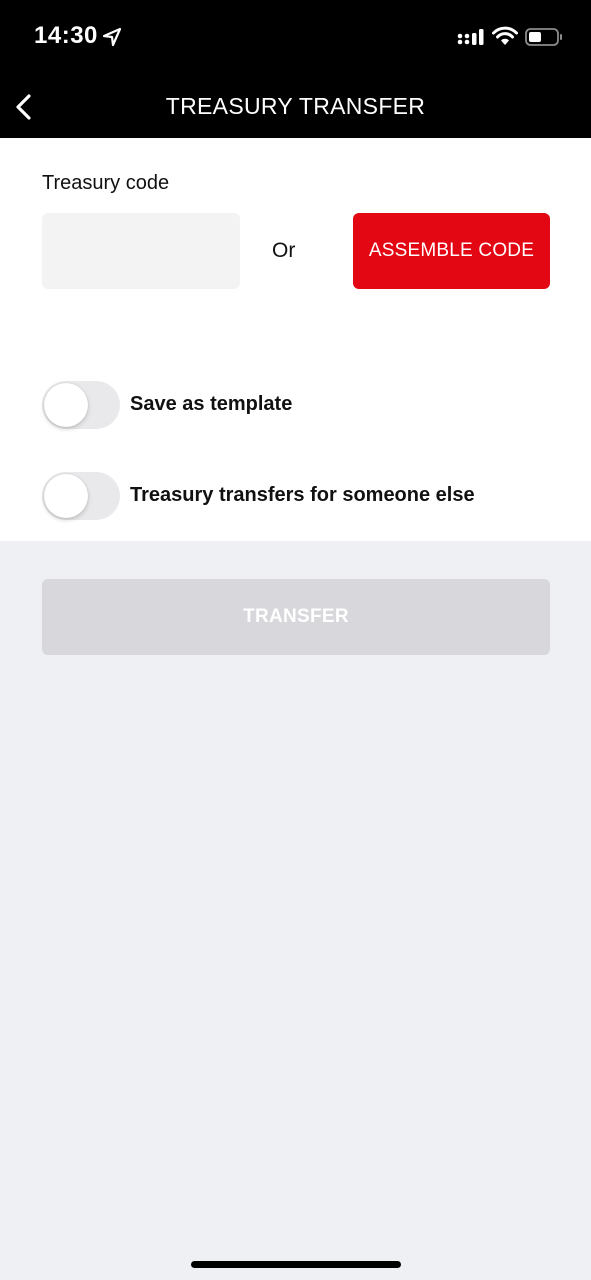  I want to click on wifi-icon, so click(505, 35).